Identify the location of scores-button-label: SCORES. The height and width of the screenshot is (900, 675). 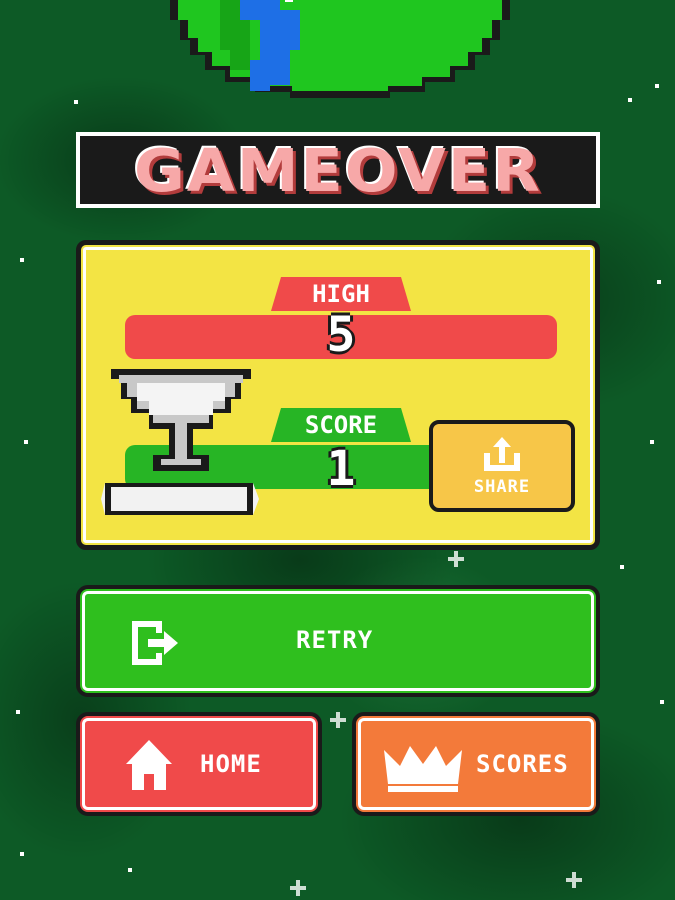
(522, 764).